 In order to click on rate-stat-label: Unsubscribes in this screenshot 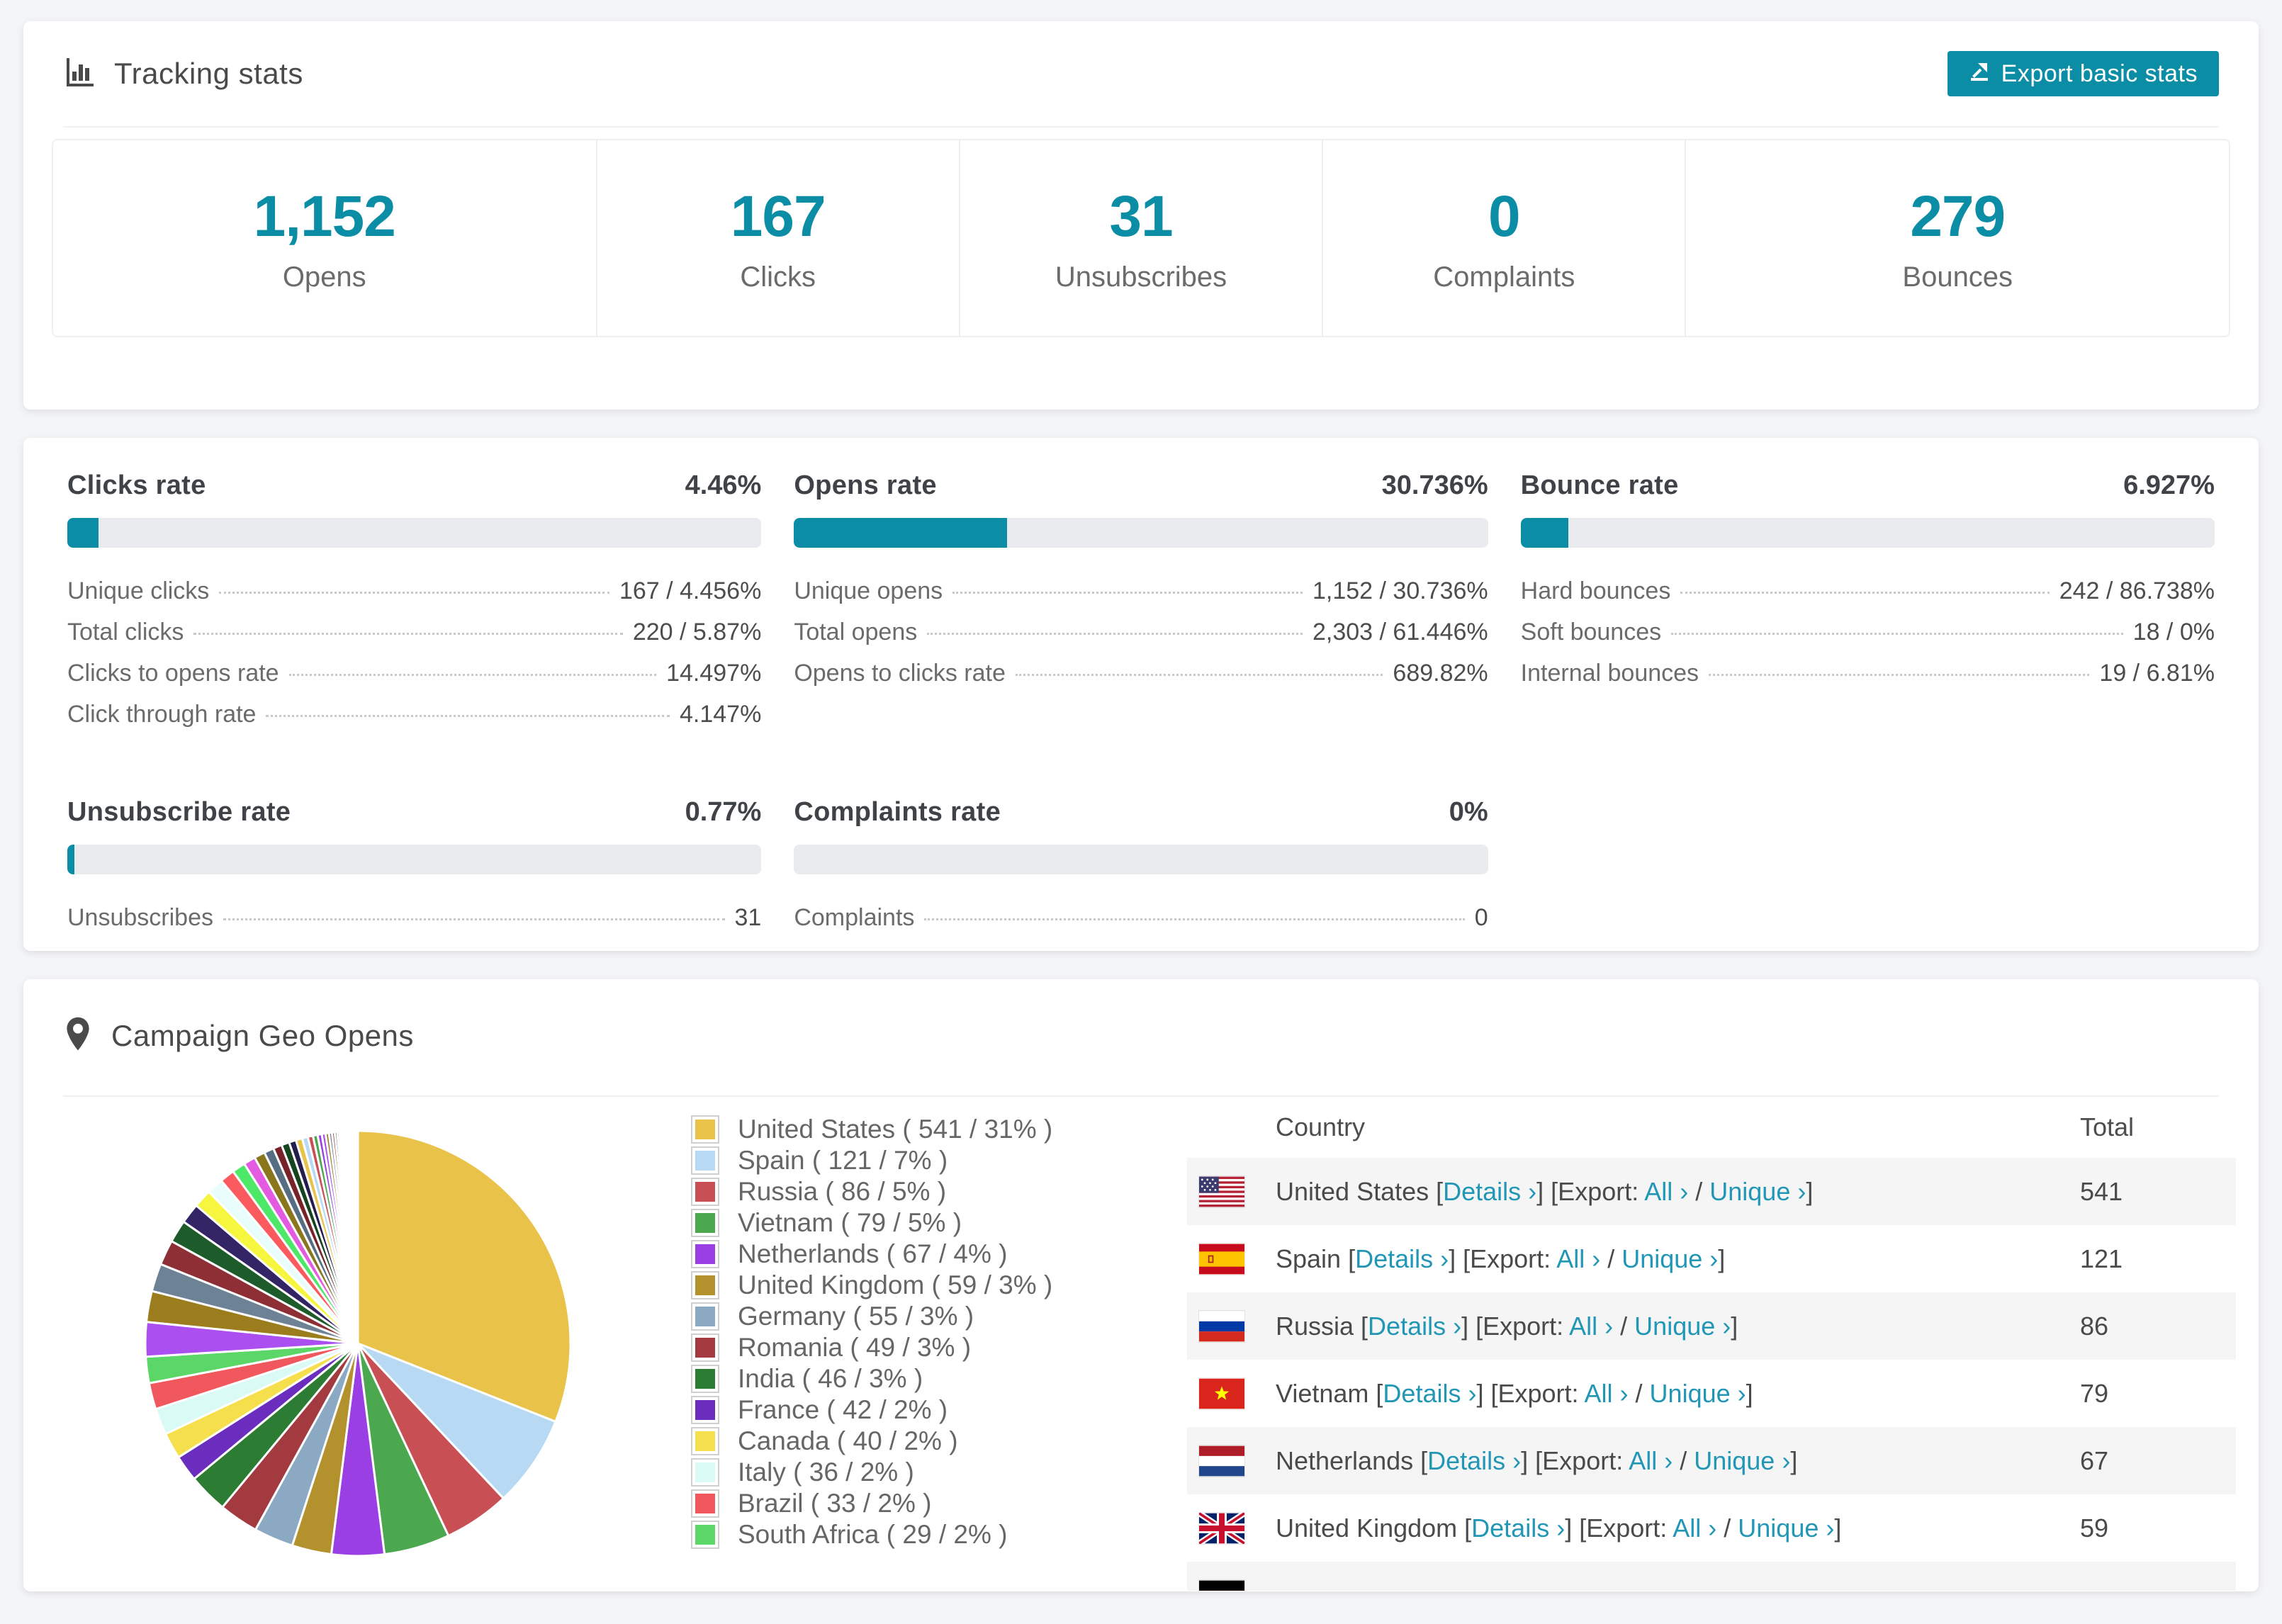, I will do `click(140, 917)`.